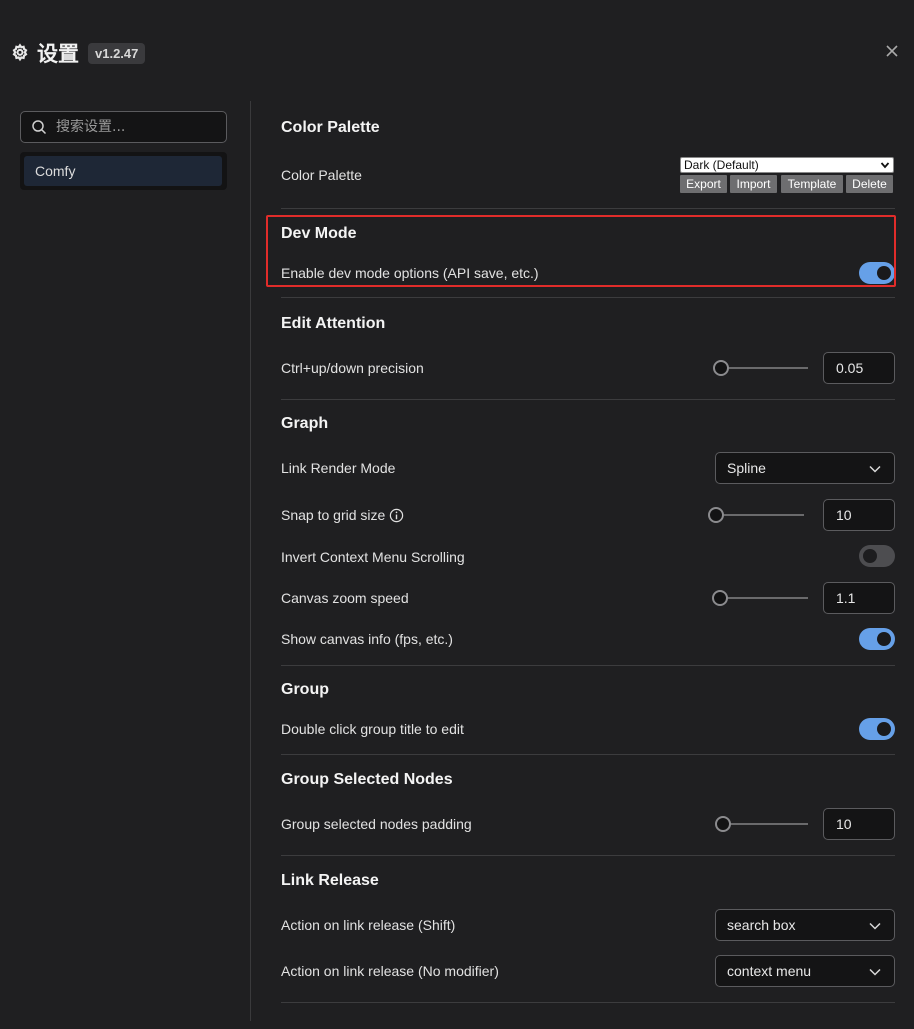 Image resolution: width=914 pixels, height=1029 pixels. I want to click on snap-grid-slider-thumb, so click(716, 515).